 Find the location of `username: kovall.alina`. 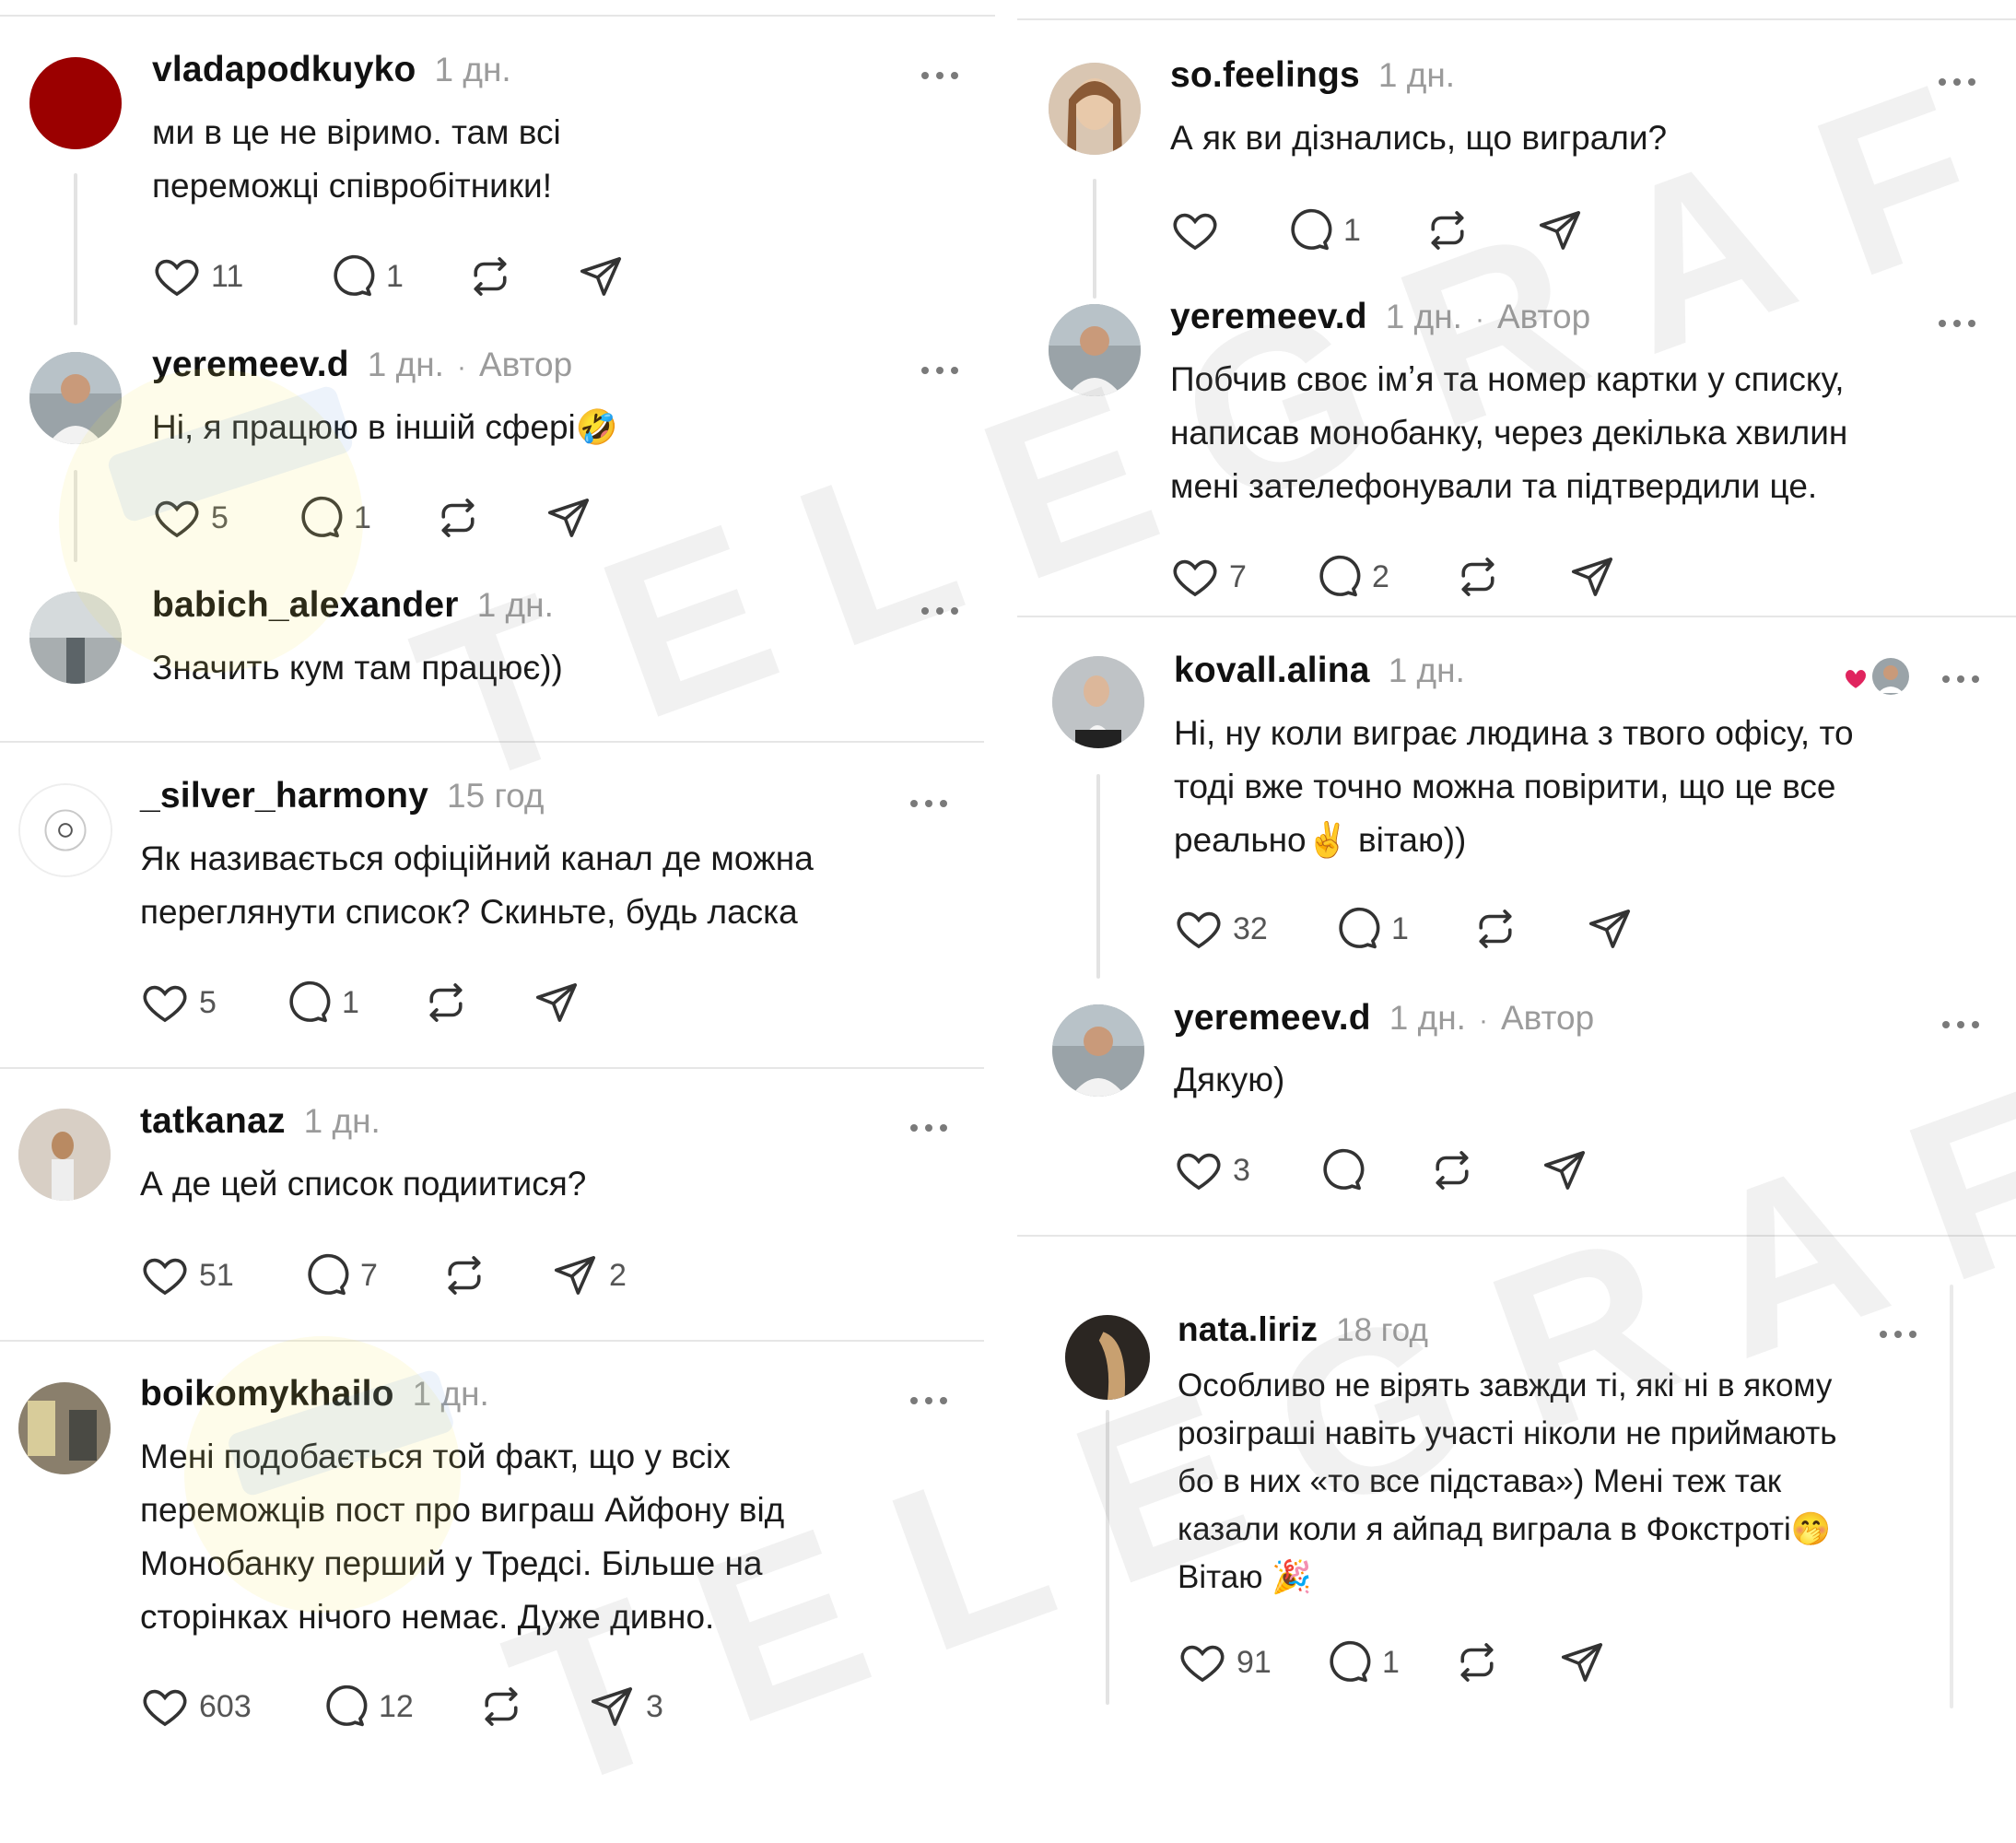

username: kovall.alina is located at coordinates (1272, 671).